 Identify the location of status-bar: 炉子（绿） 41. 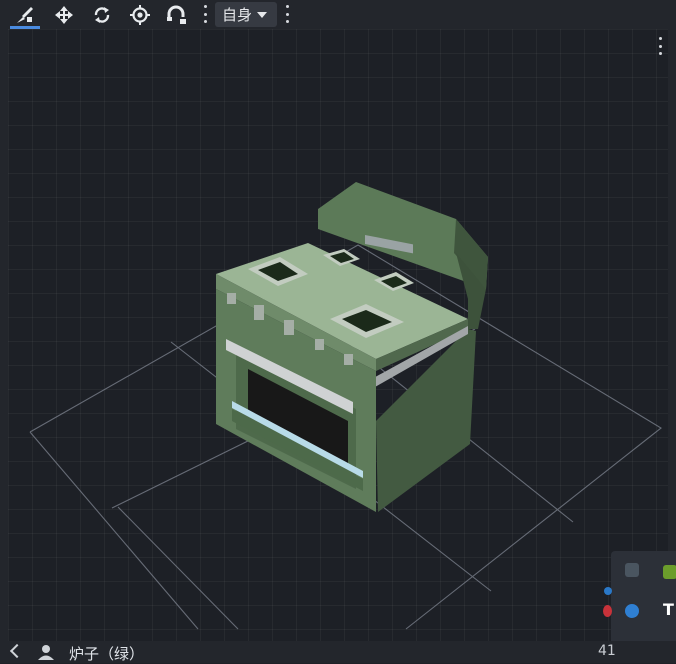
(338, 652).